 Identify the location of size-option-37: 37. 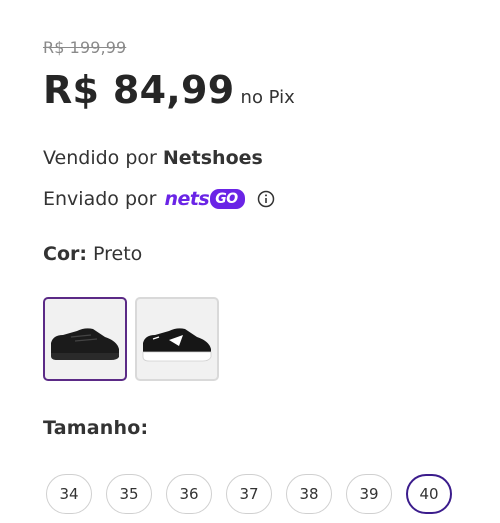
(249, 494).